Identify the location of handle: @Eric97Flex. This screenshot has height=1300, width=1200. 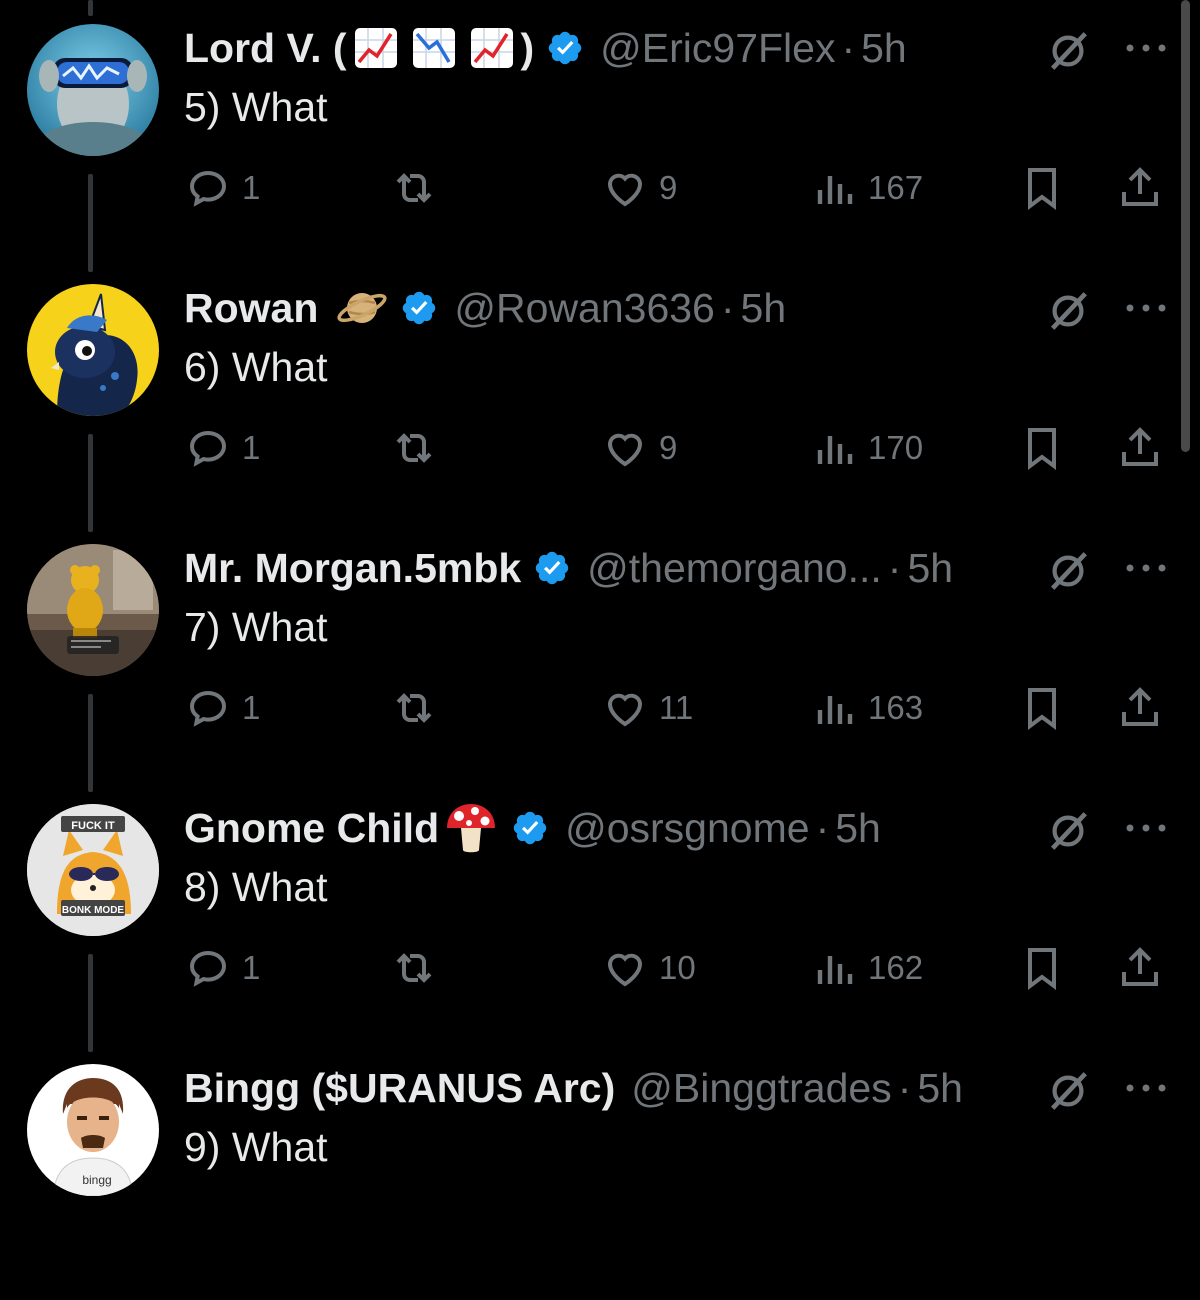
(717, 48).